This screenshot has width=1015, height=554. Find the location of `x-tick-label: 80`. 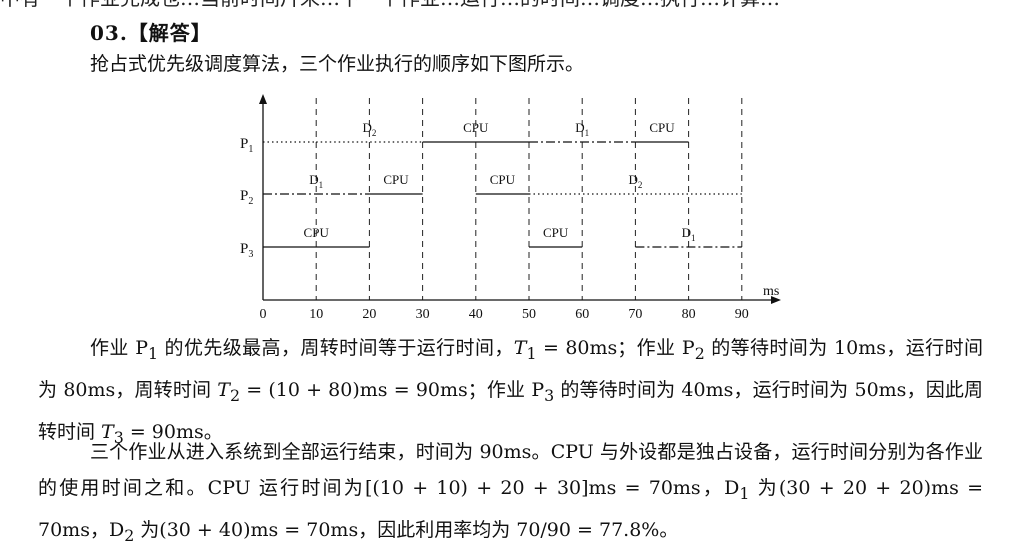

x-tick-label: 80 is located at coordinates (689, 314).